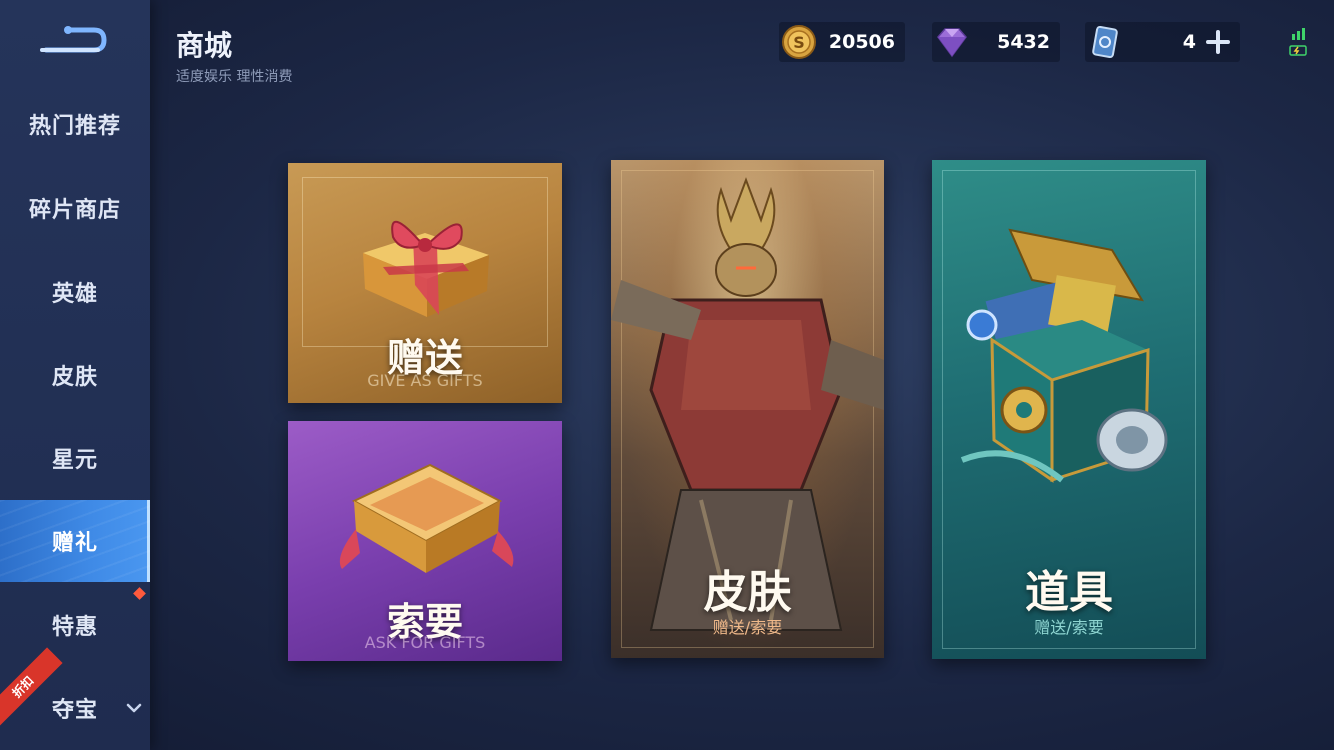  I want to click on back-button, so click(75, 40).